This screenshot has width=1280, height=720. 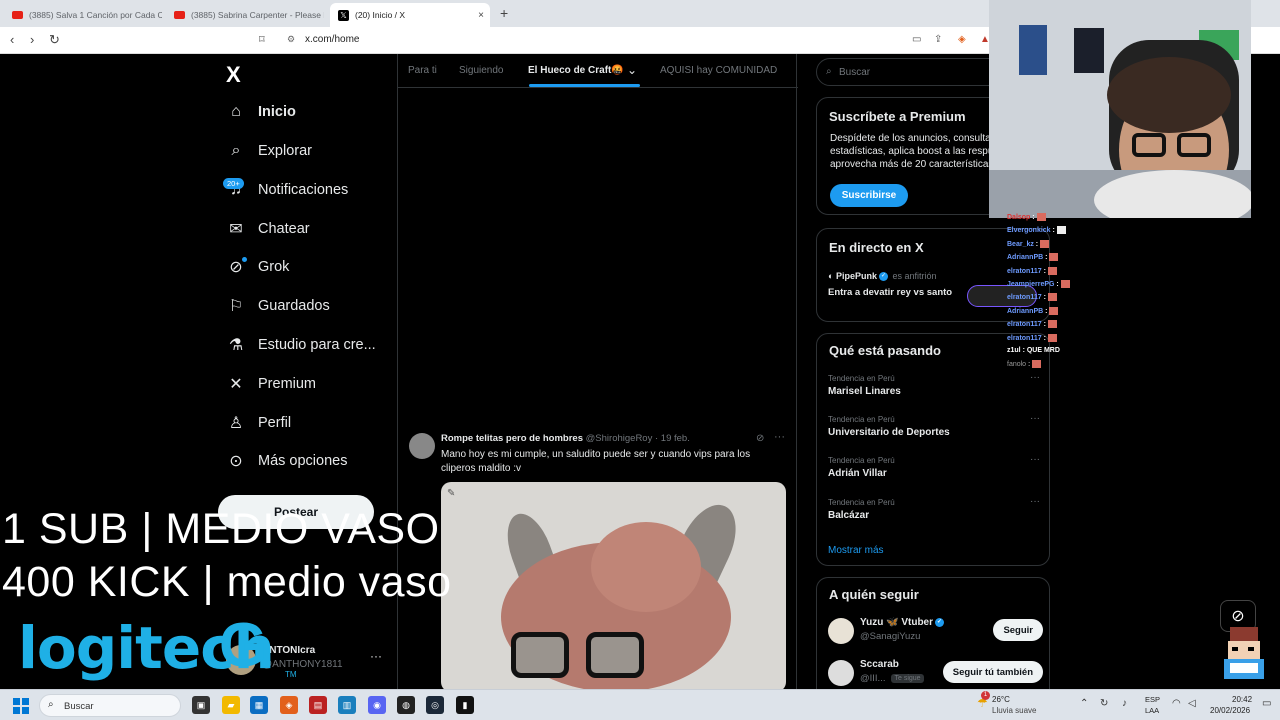 What do you see at coordinates (1014, 710) in the screenshot?
I see `weather-desc: Lluvia suave` at bounding box center [1014, 710].